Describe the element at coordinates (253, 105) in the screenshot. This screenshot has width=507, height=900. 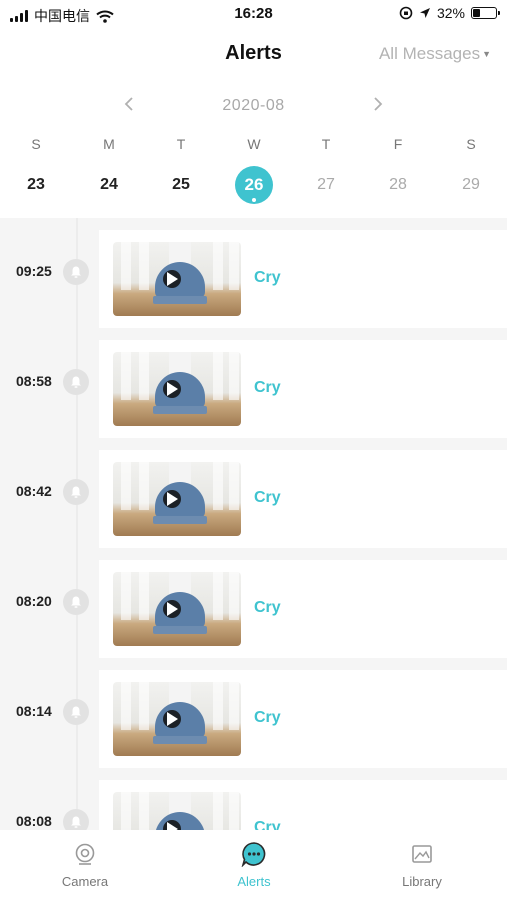
I see `month-nav: 2020-08` at that location.